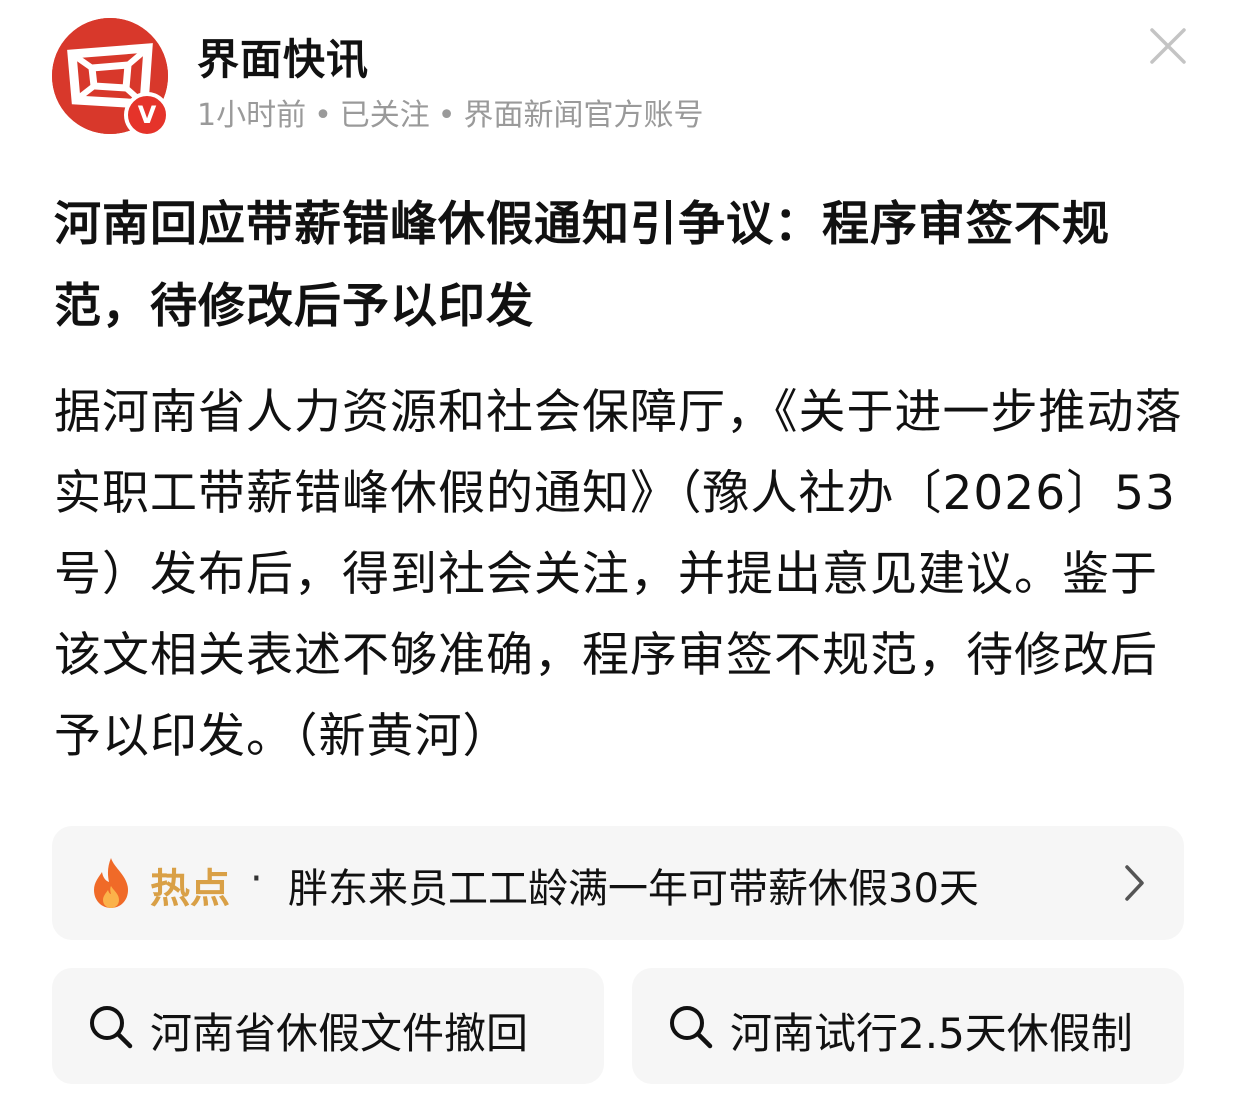 The height and width of the screenshot is (1099, 1236). I want to click on follow-status: 已关注, so click(385, 115).